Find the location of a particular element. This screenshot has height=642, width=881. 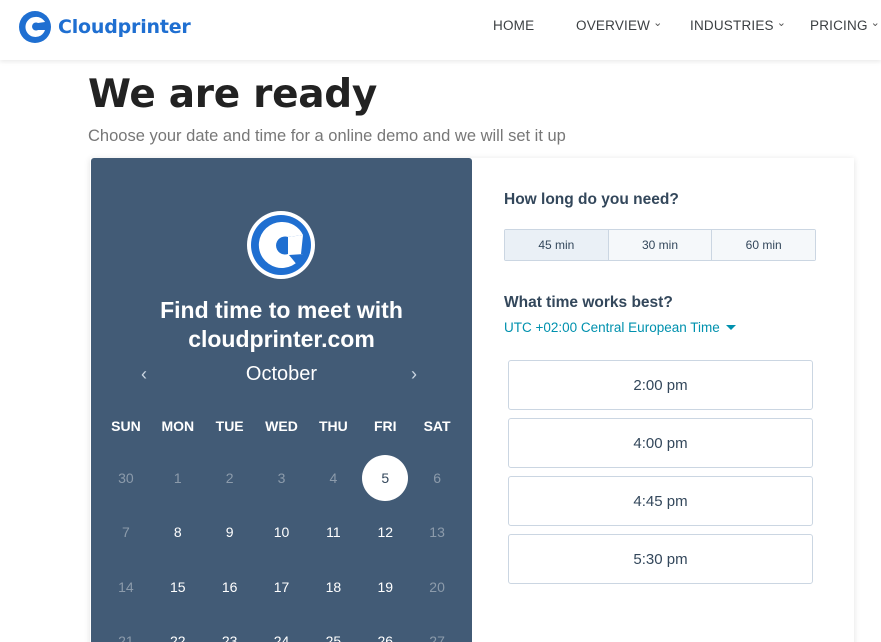

nav-home: HOME is located at coordinates (513, 25).